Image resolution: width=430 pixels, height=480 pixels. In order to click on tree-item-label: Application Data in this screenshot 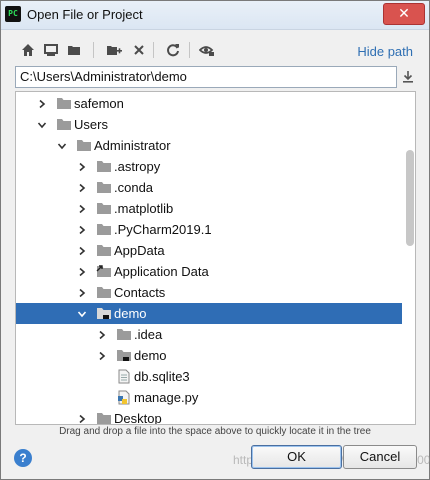, I will do `click(161, 271)`.